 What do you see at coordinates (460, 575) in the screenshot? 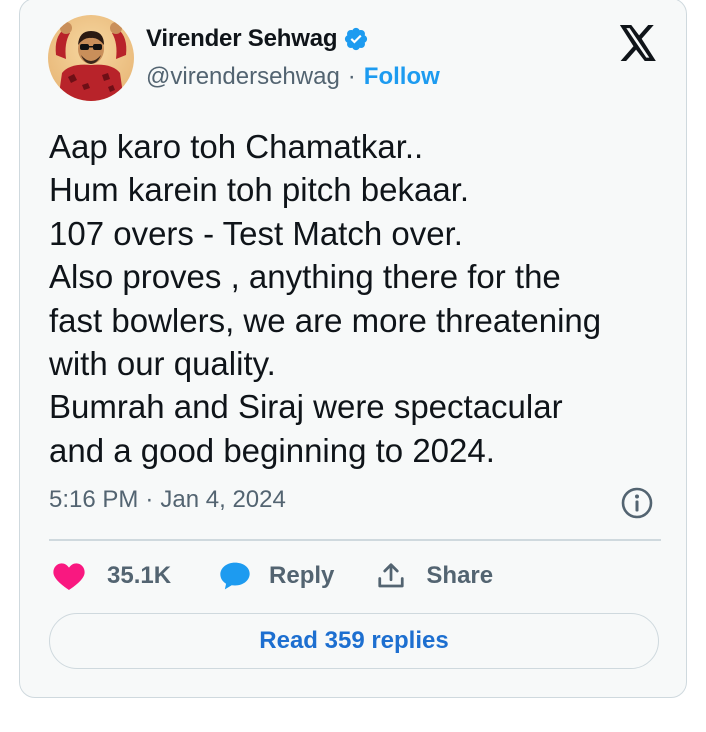
I see `share-label: Share` at bounding box center [460, 575].